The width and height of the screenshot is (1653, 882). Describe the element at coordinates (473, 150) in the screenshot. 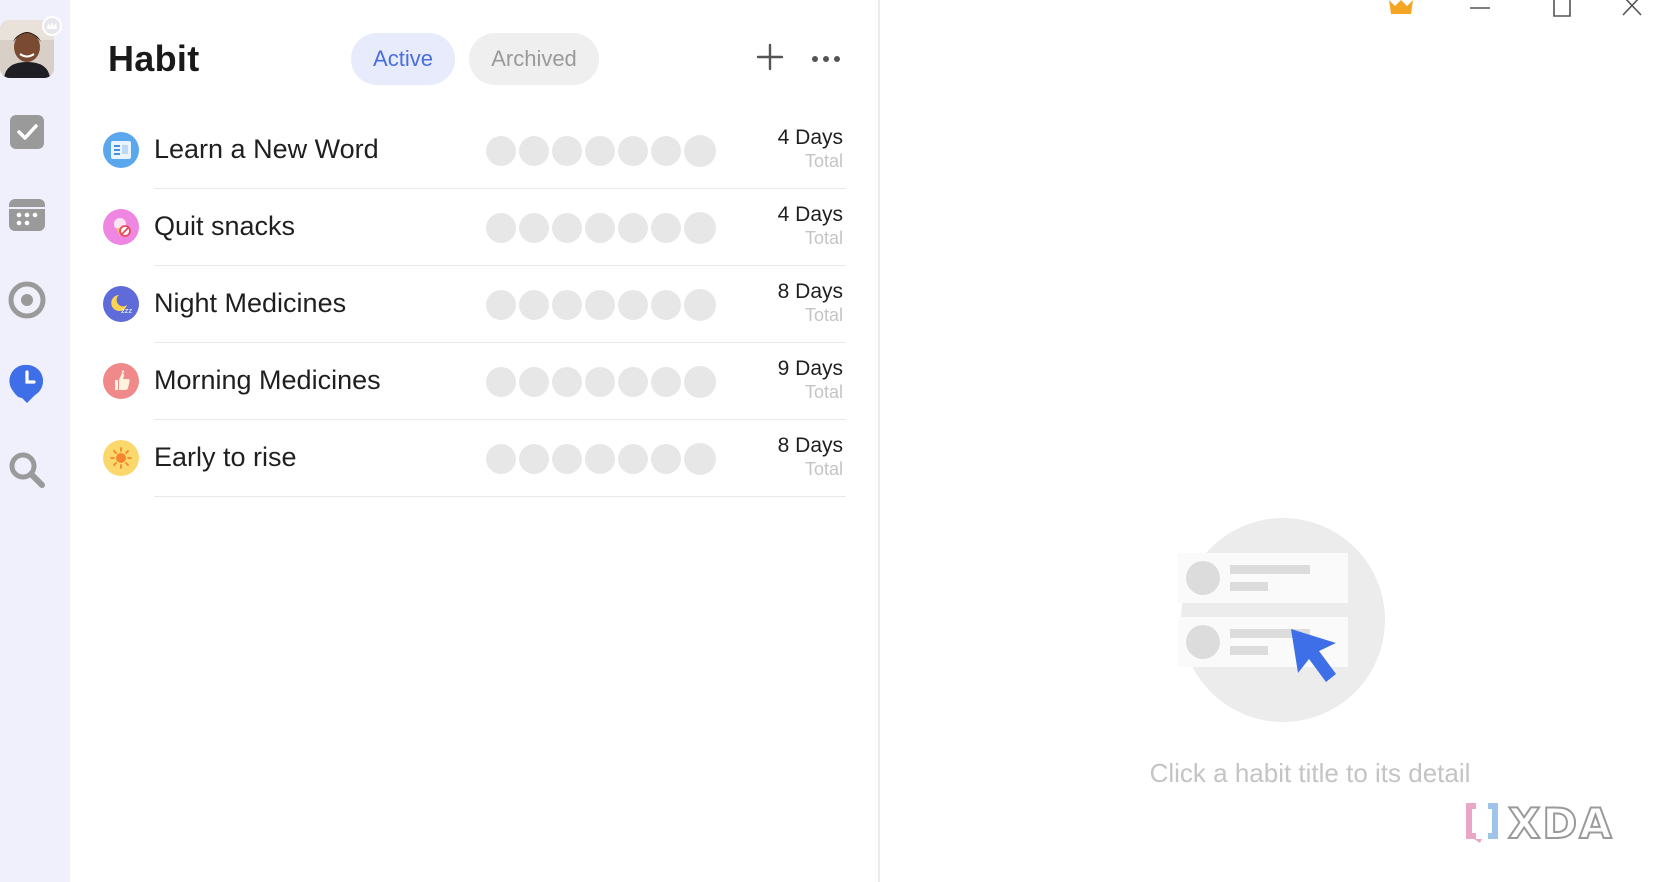

I see `habit-row: Learn a New Word 4 Days Total` at that location.